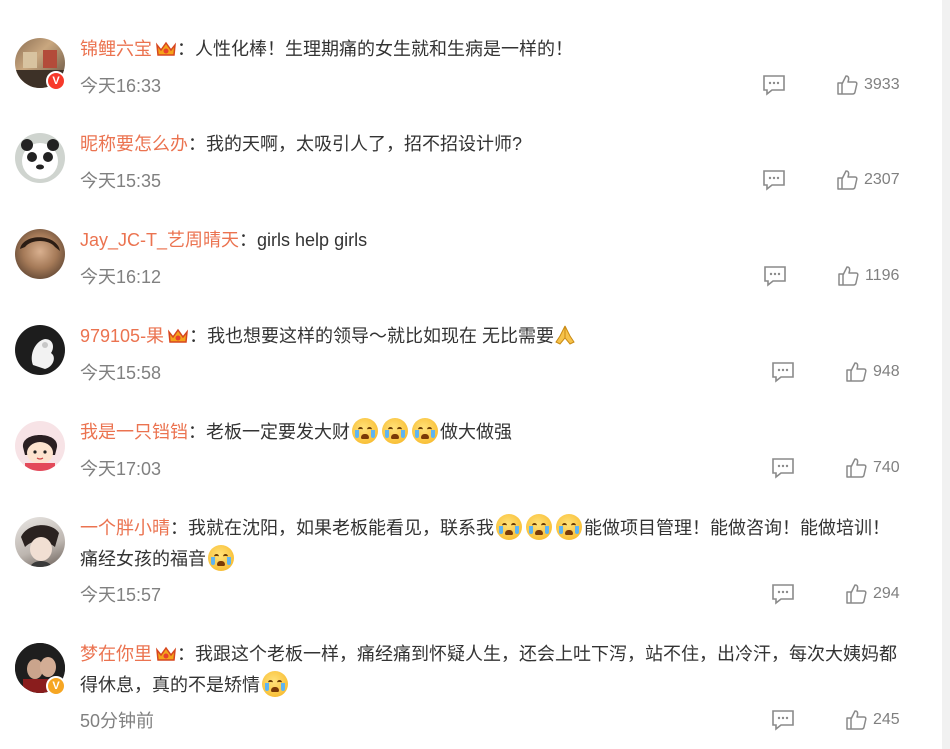 Image resolution: width=950 pixels, height=749 pixels. I want to click on comment-time: 今天15:57, so click(121, 595).